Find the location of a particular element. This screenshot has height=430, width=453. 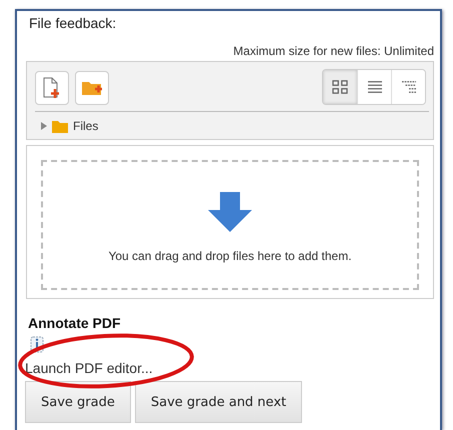

tree-view-button is located at coordinates (408, 87).